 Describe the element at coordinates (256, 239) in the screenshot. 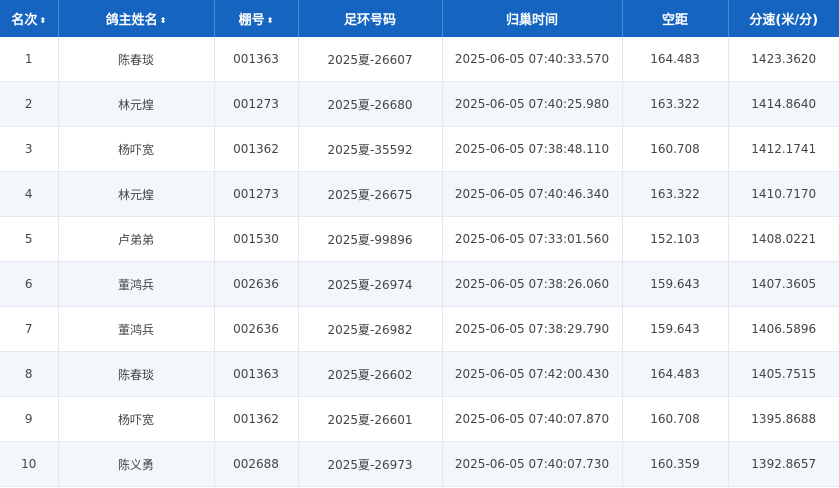

I see `loft-number-cell: 001530` at that location.